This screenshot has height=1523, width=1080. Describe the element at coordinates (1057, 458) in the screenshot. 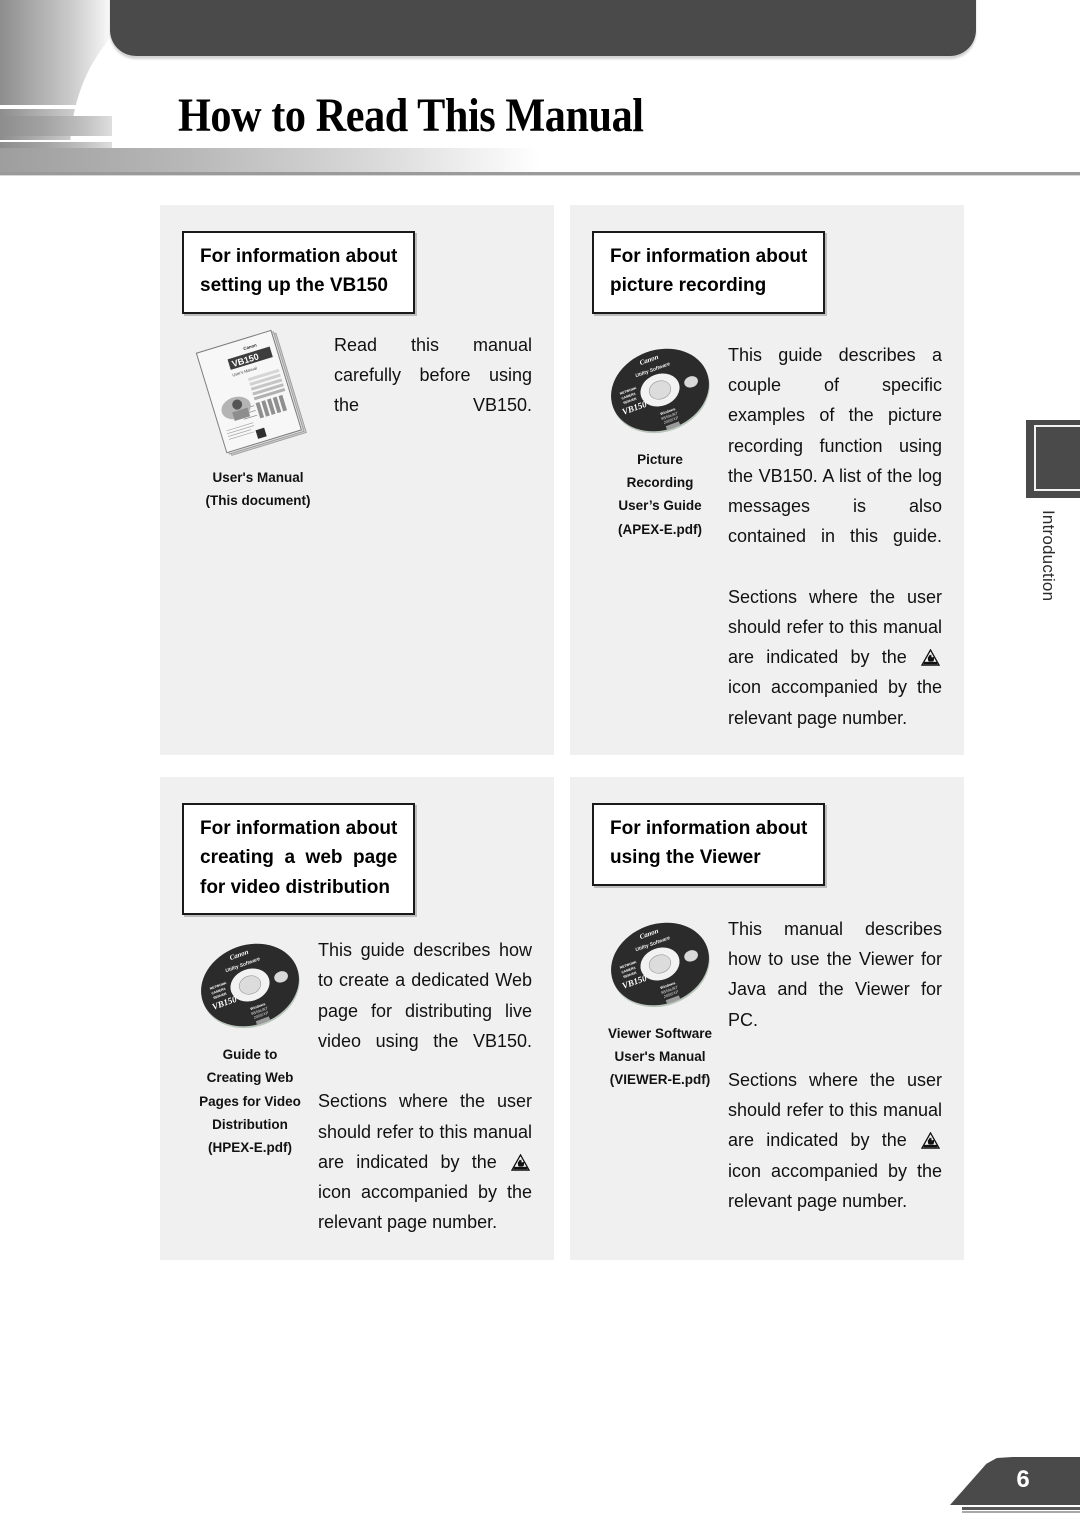

I see `side-tab` at that location.